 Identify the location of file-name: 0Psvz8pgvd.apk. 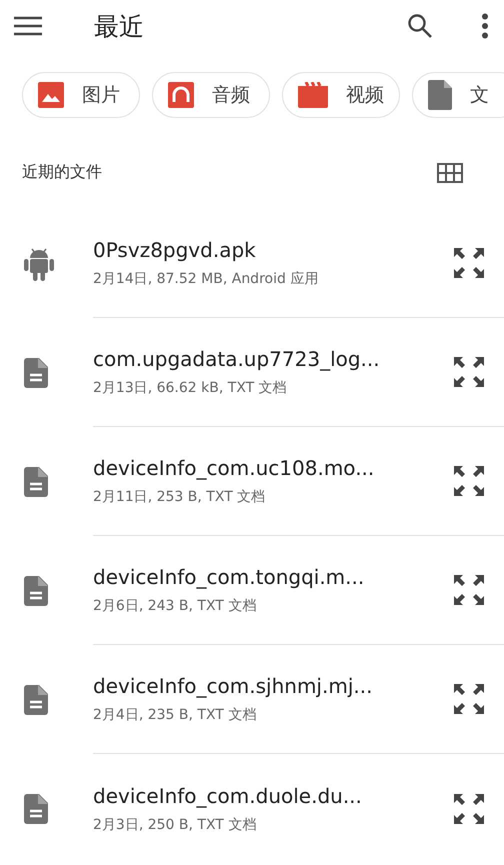
(174, 250).